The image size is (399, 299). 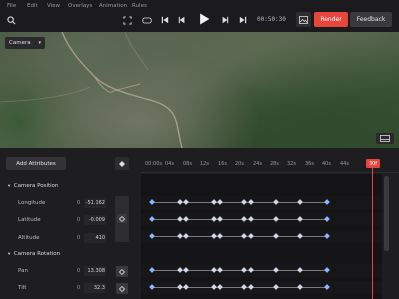 What do you see at coordinates (36, 163) in the screenshot?
I see `add-attributes-button: Add Attributes` at bounding box center [36, 163].